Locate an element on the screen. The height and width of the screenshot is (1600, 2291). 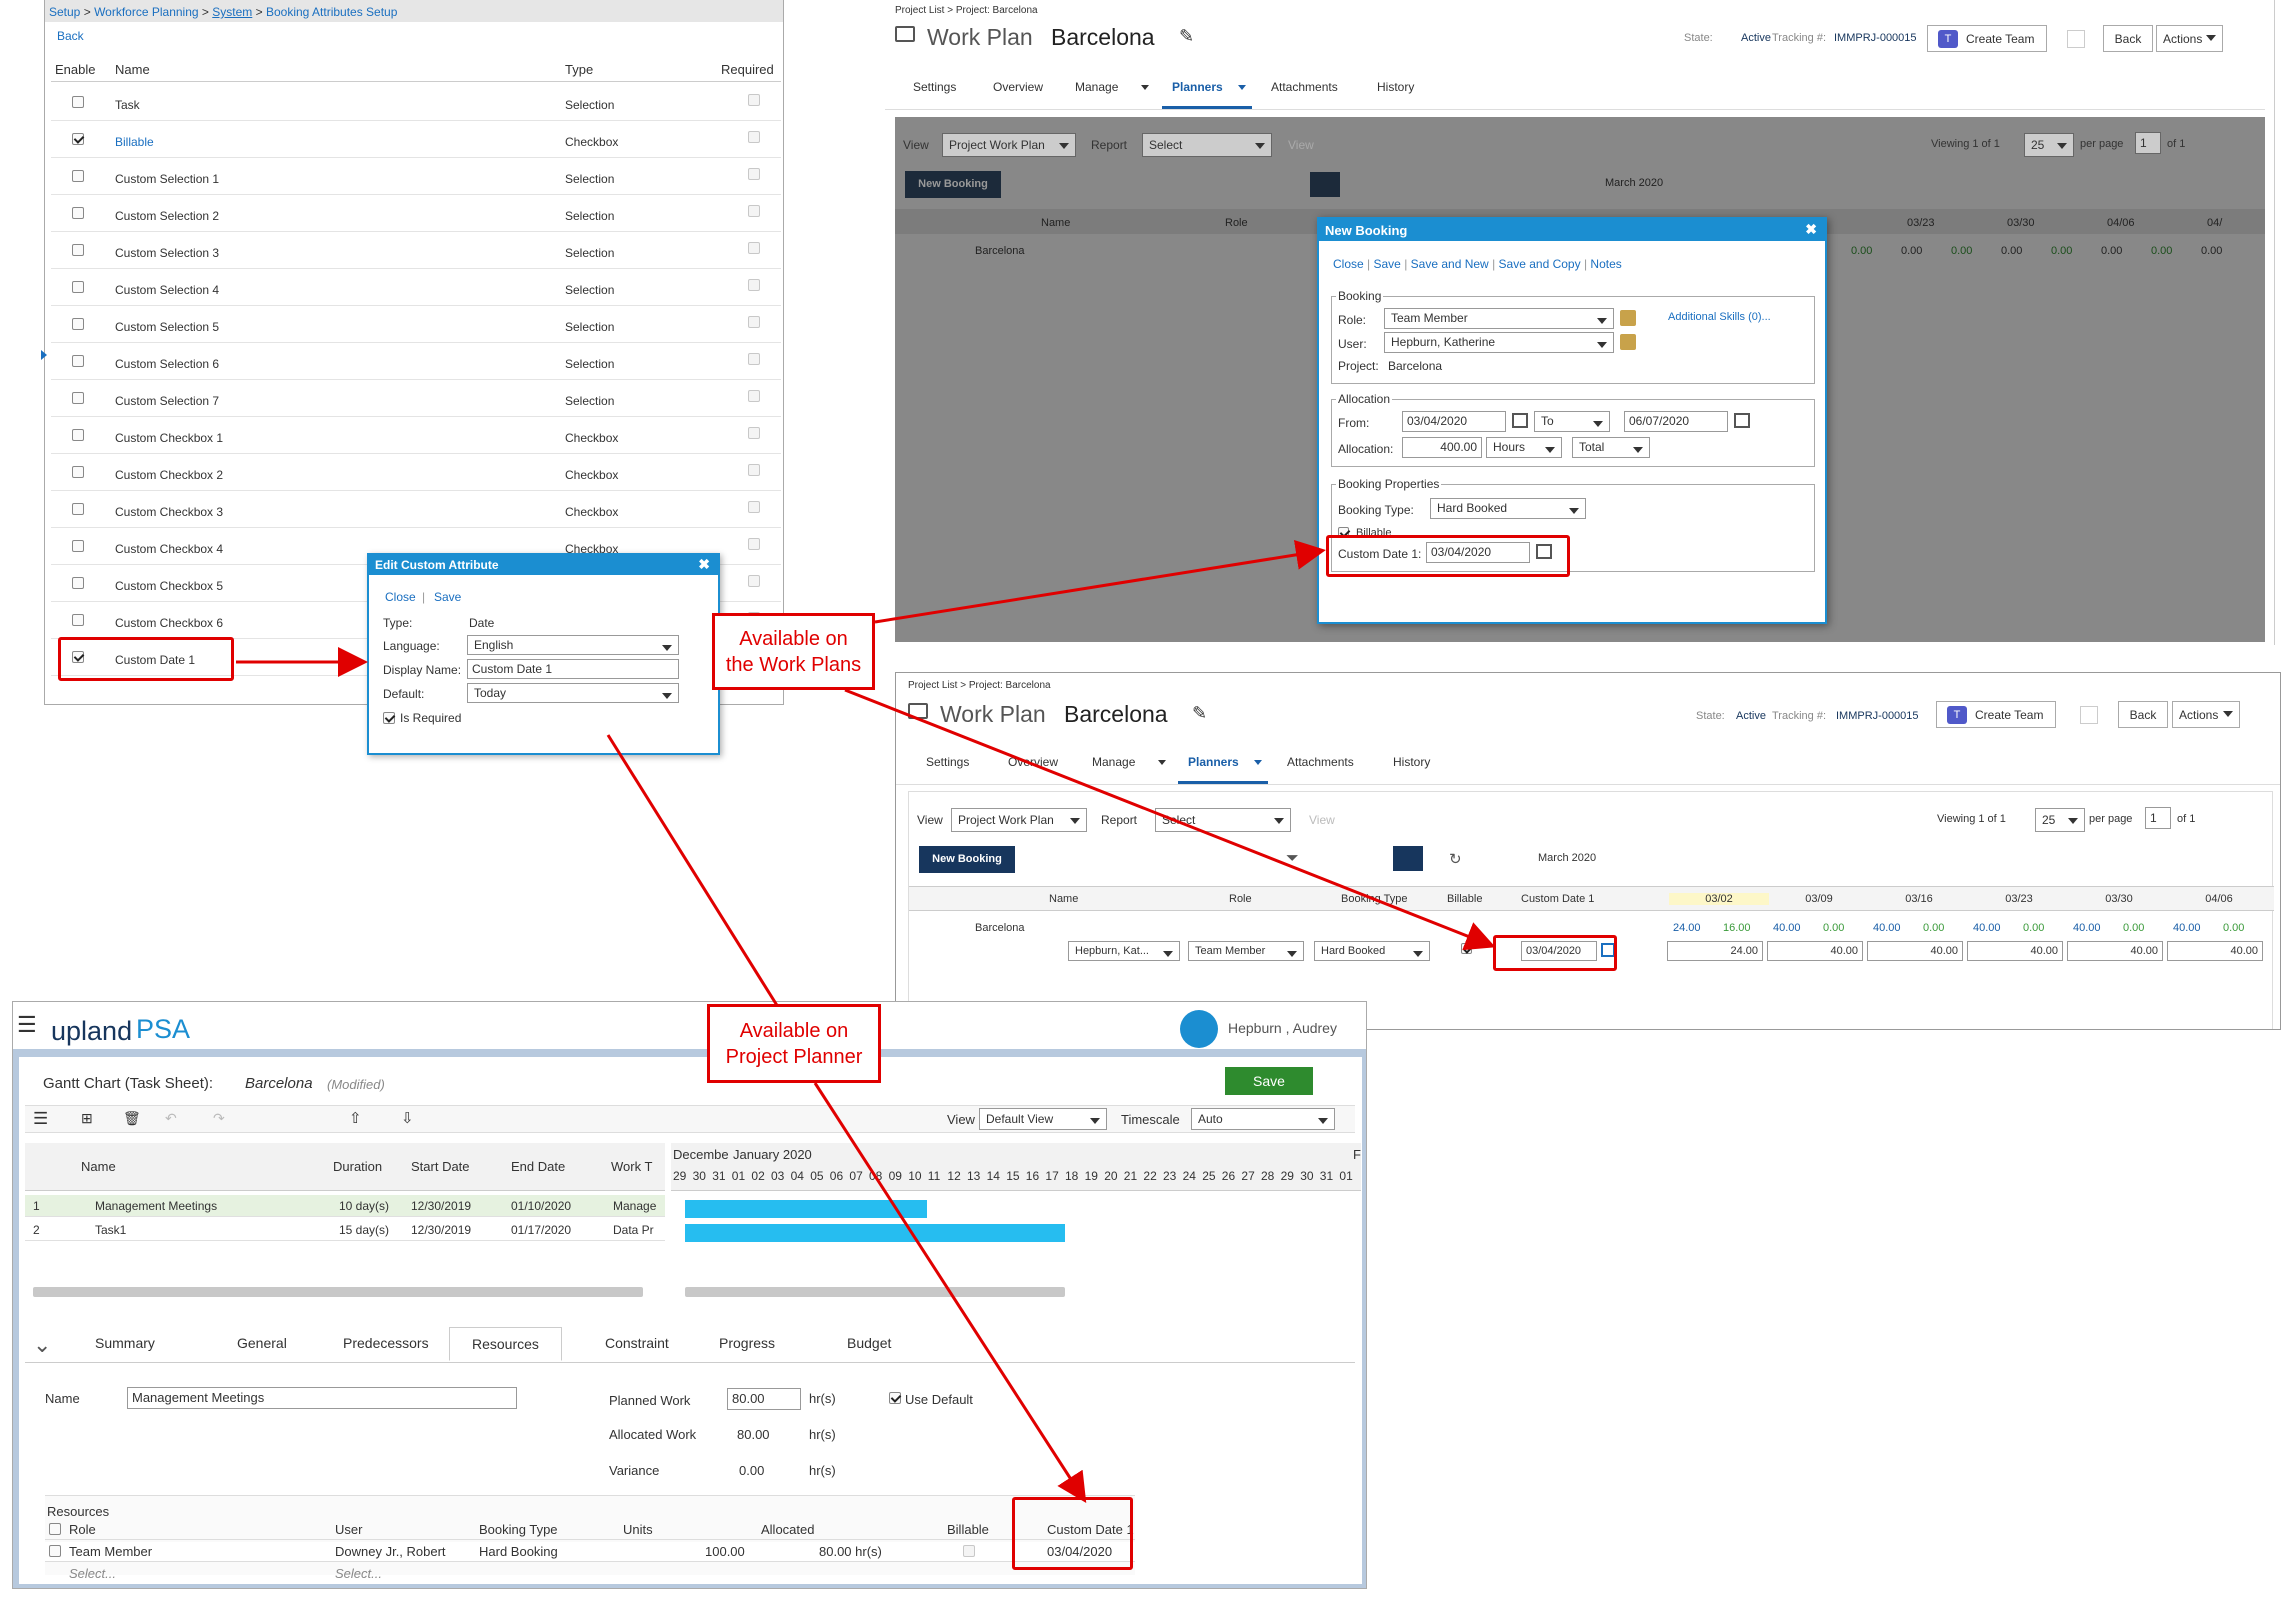
view-select: Default View is located at coordinates (1043, 1119).